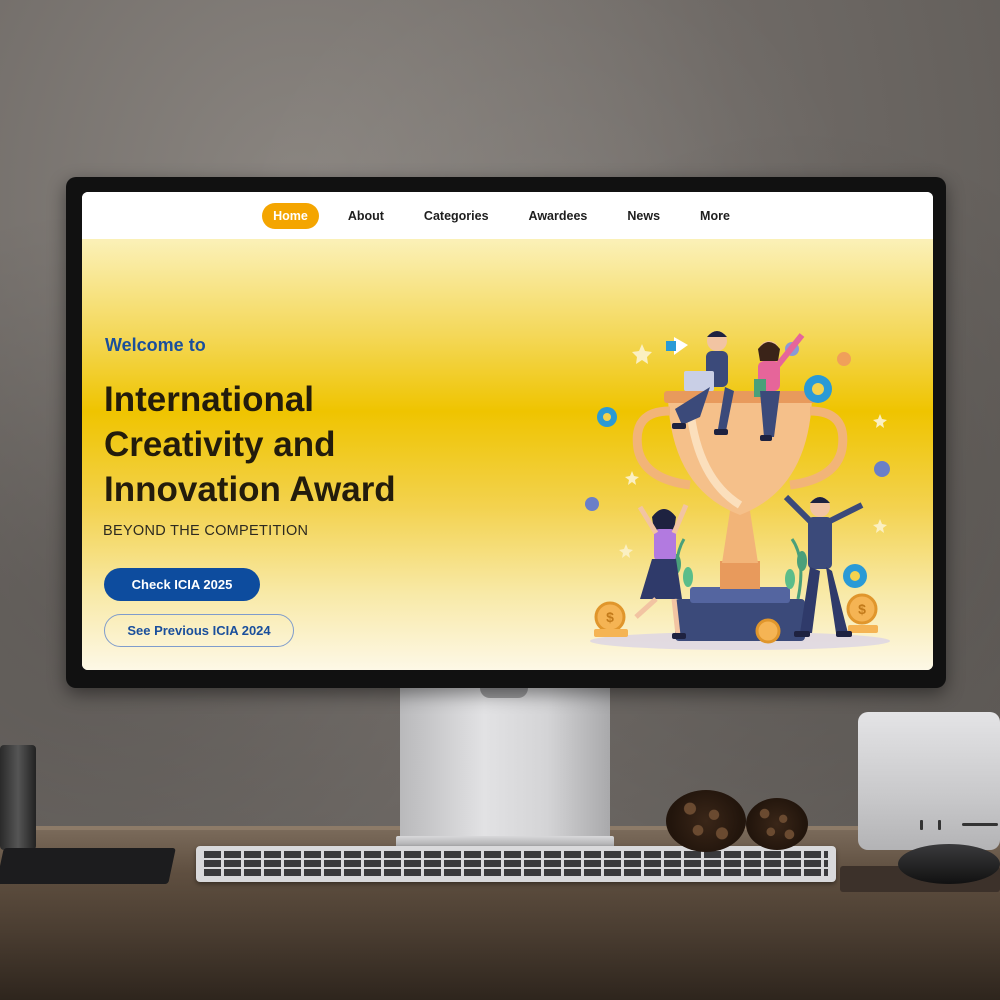  What do you see at coordinates (949, 864) in the screenshot?
I see `mouse` at bounding box center [949, 864].